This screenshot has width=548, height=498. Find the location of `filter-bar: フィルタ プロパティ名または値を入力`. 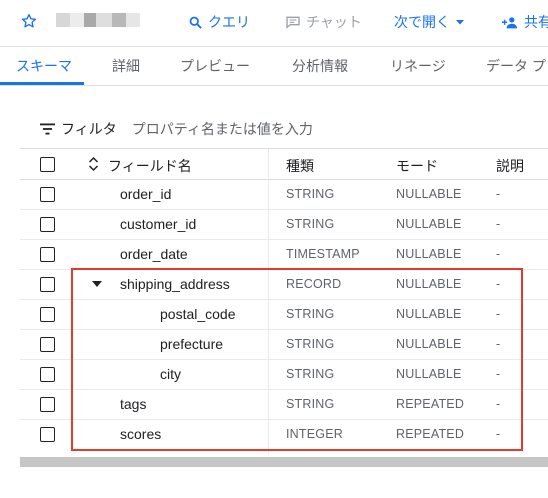

filter-bar: フィルタ プロパティ名または値を入力 is located at coordinates (176, 129).